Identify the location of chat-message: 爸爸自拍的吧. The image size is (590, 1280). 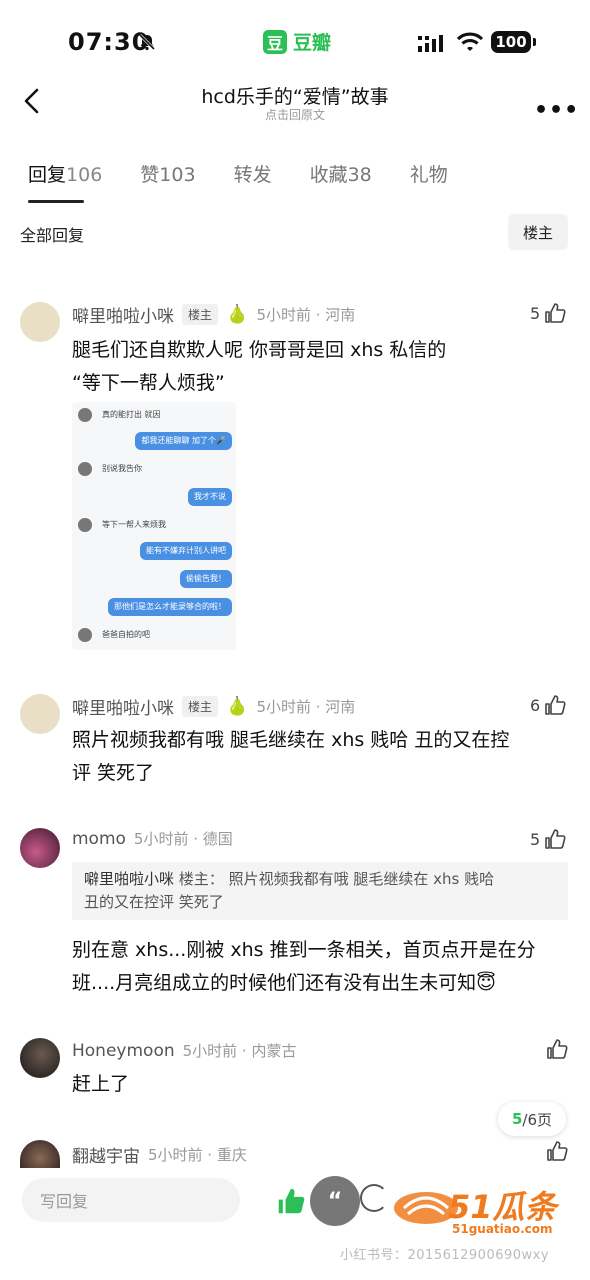
(126, 634).